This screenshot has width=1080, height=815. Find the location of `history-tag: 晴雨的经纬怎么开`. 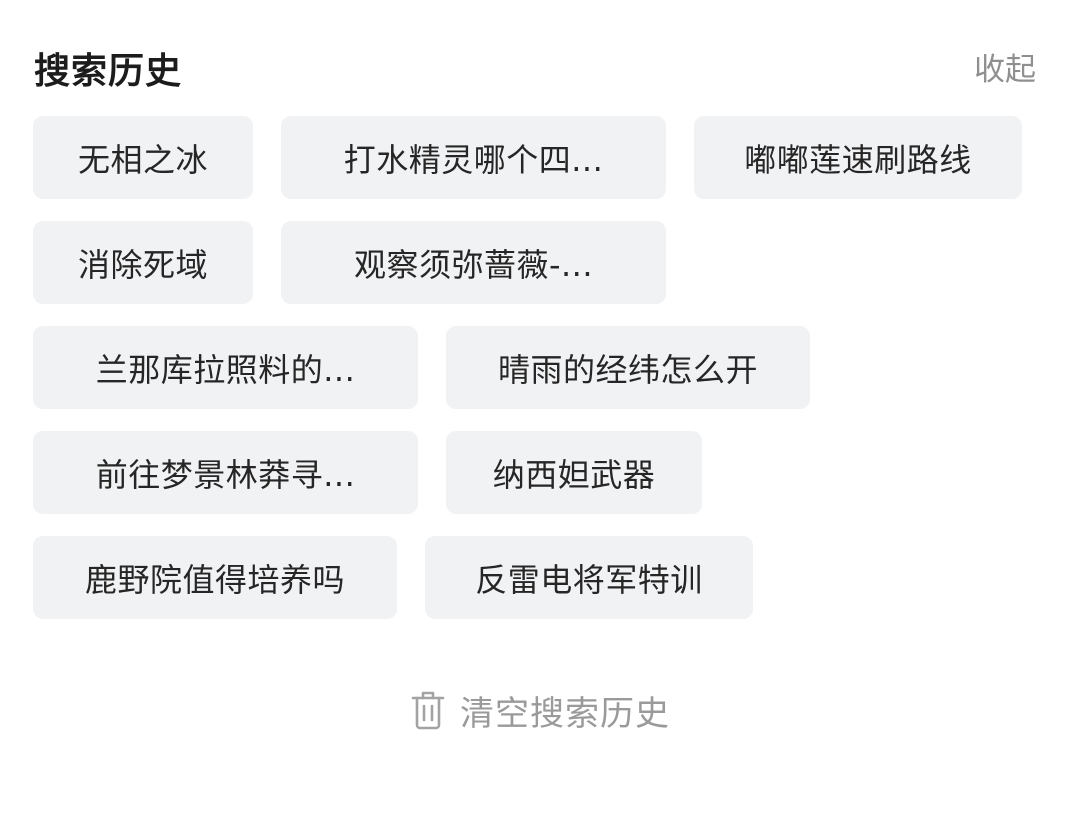

history-tag: 晴雨的经纬怎么开 is located at coordinates (628, 367).